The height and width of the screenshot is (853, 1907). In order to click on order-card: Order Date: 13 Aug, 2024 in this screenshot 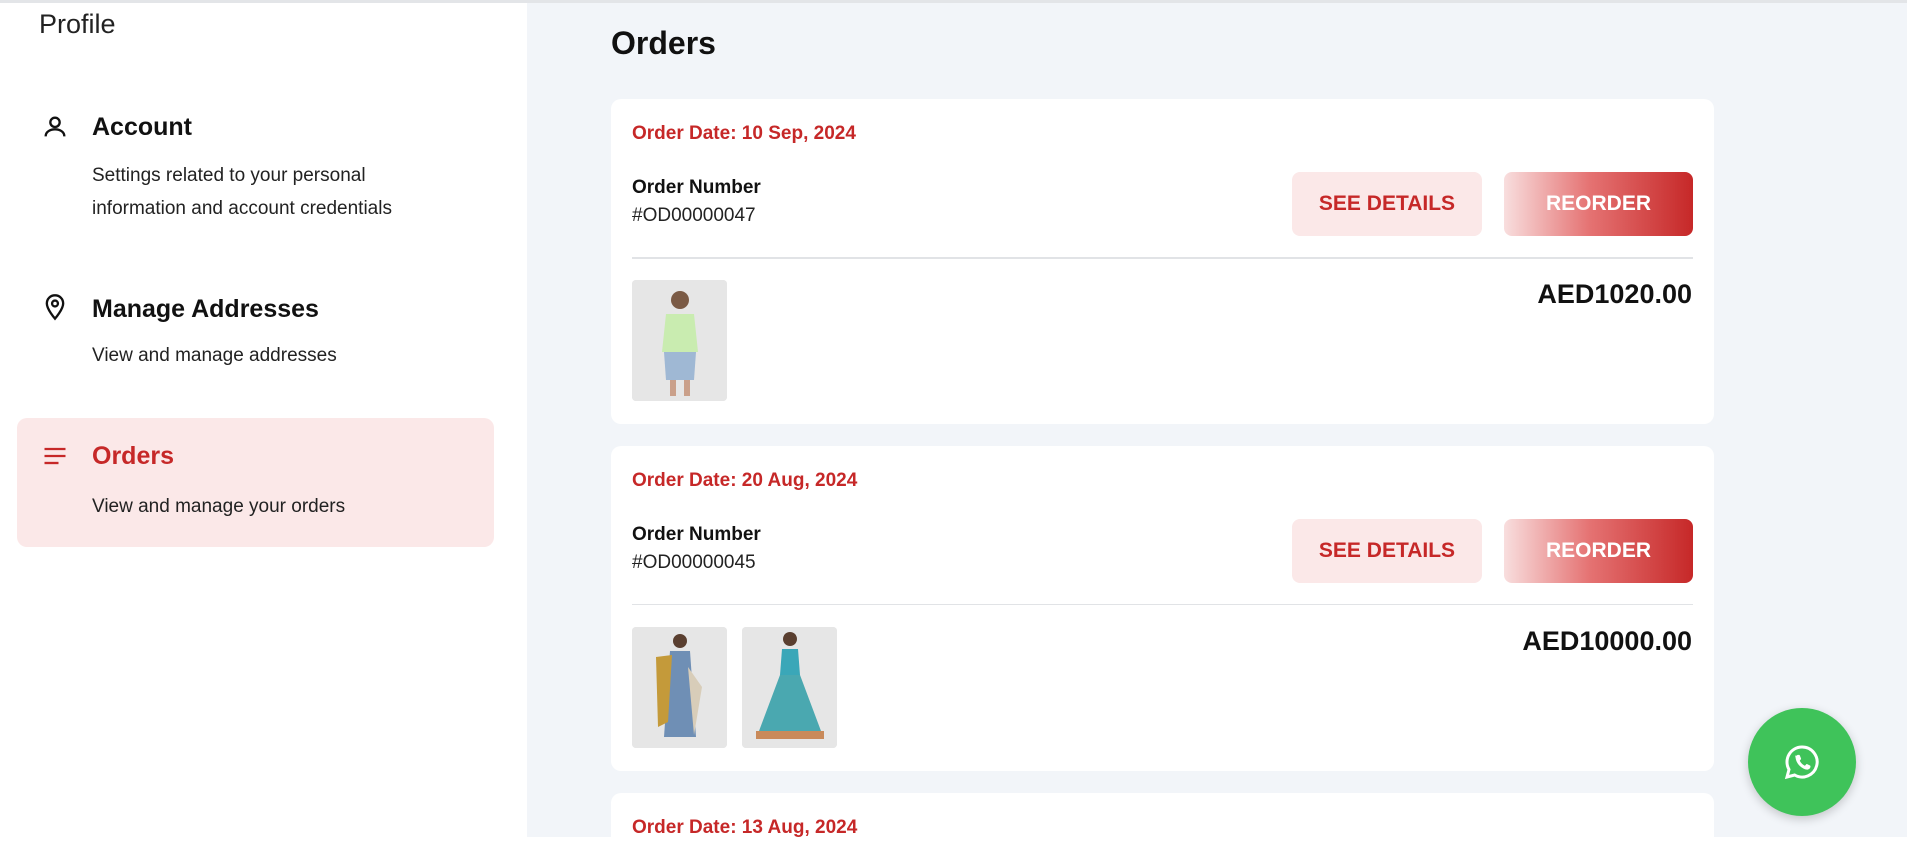, I will do `click(1162, 823)`.